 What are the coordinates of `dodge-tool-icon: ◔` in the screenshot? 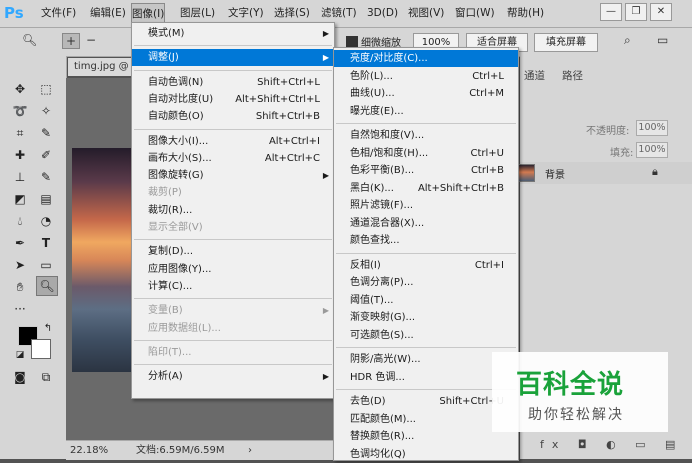 It's located at (46, 221).